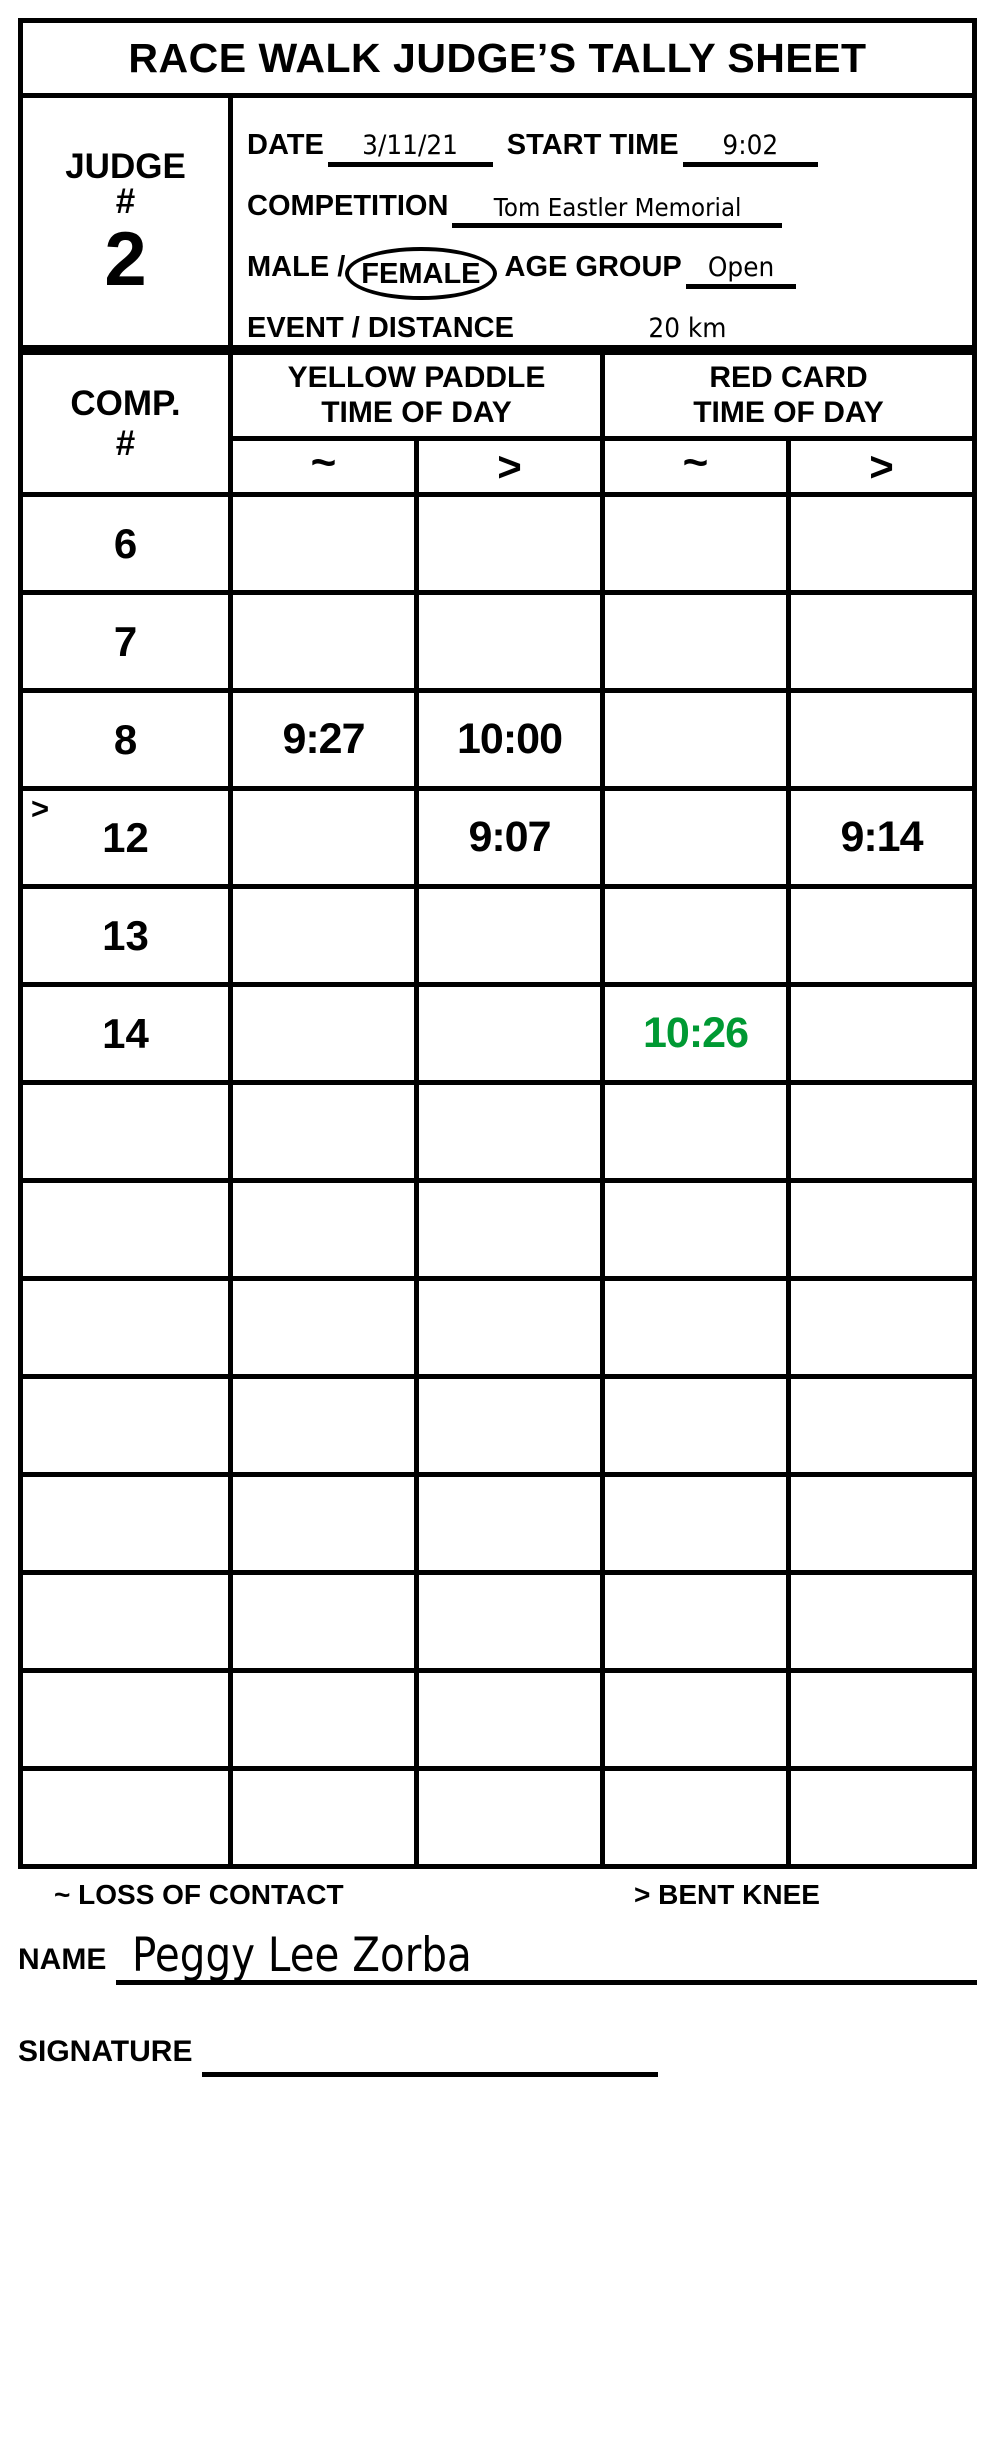 The image size is (995, 2440). Describe the element at coordinates (687, 324) in the screenshot. I see `event-field: 20 km` at that location.